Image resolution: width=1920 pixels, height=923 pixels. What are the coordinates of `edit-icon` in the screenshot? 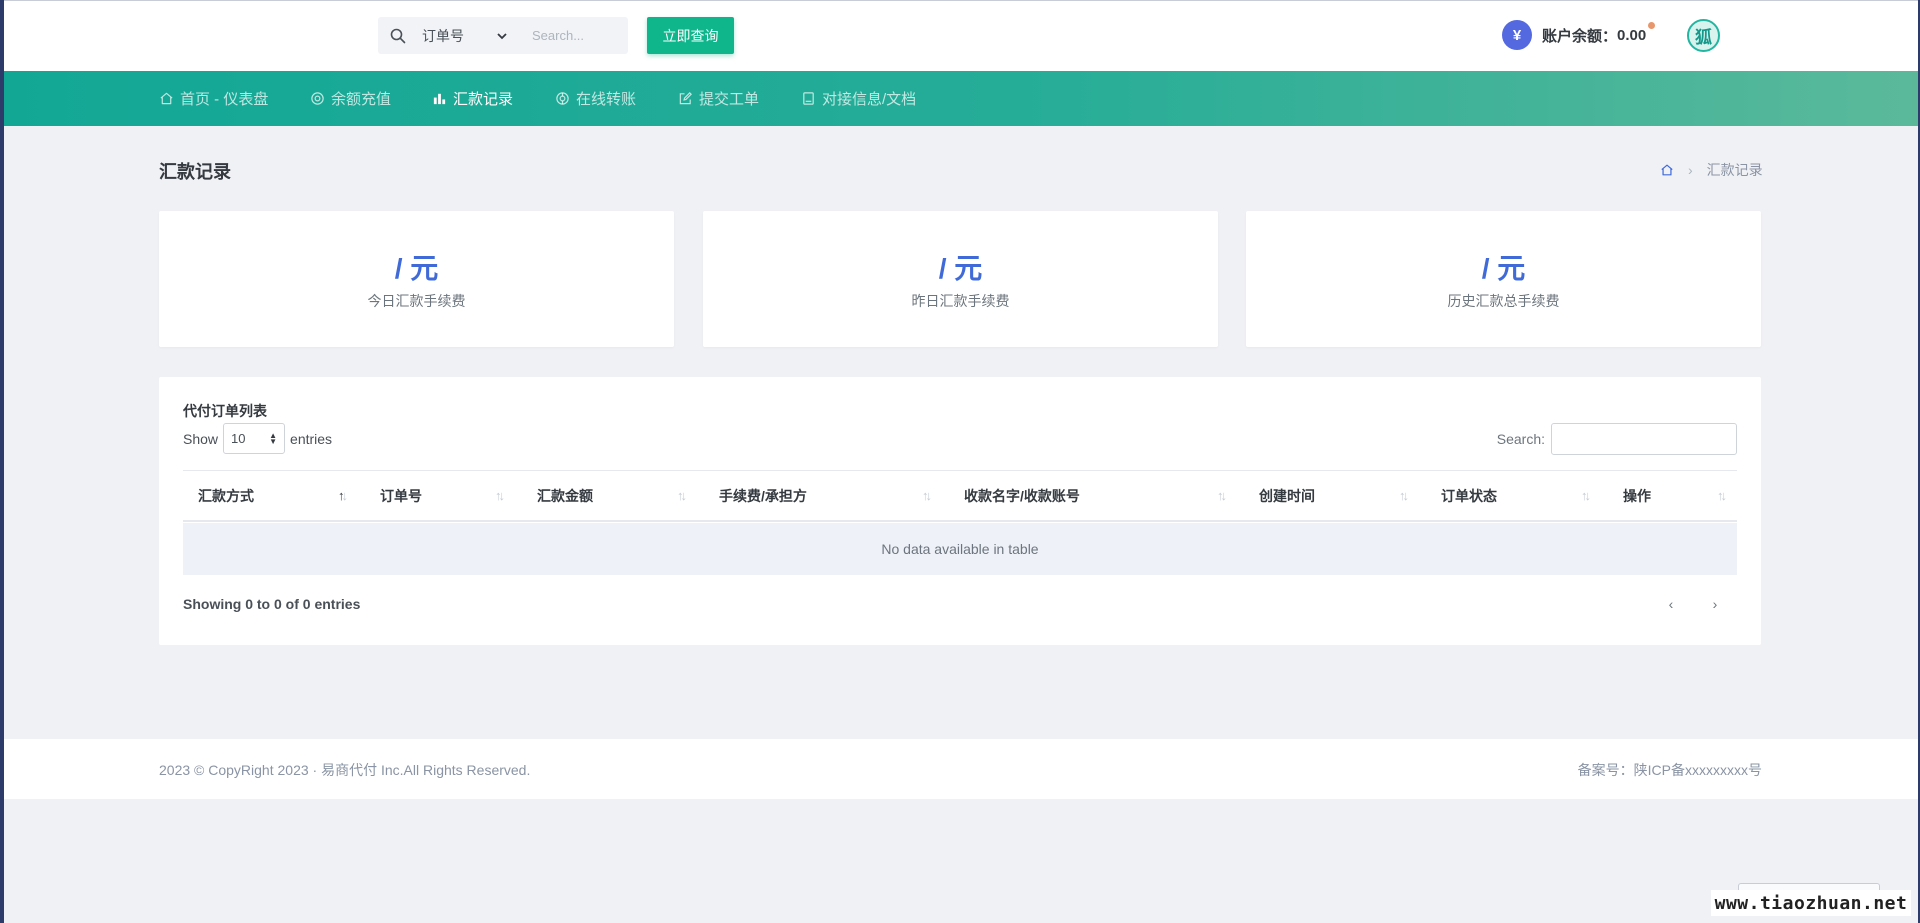 It's located at (685, 98).